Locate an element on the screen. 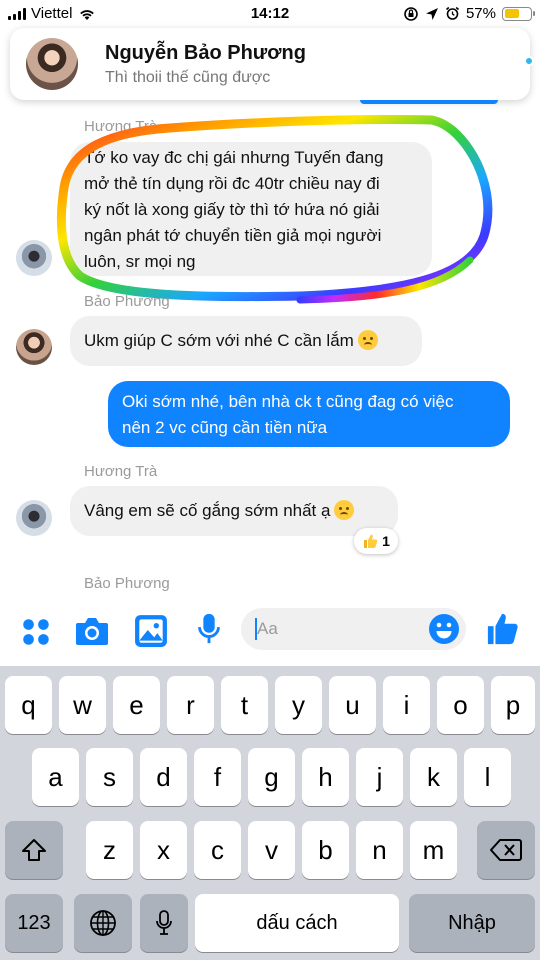 This screenshot has height=960, width=540. shift-key is located at coordinates (34, 850).